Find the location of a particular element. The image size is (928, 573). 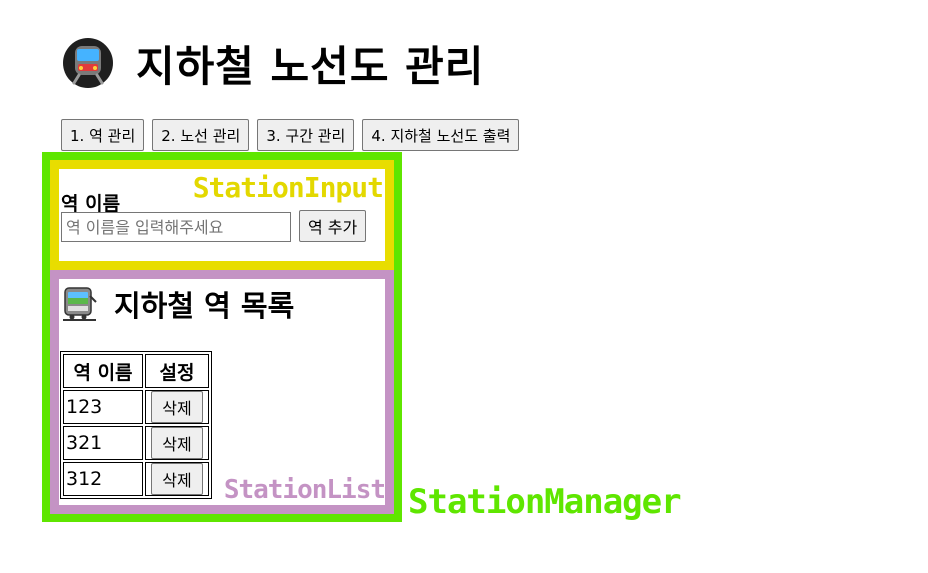

metro-train-icon is located at coordinates (88, 63).